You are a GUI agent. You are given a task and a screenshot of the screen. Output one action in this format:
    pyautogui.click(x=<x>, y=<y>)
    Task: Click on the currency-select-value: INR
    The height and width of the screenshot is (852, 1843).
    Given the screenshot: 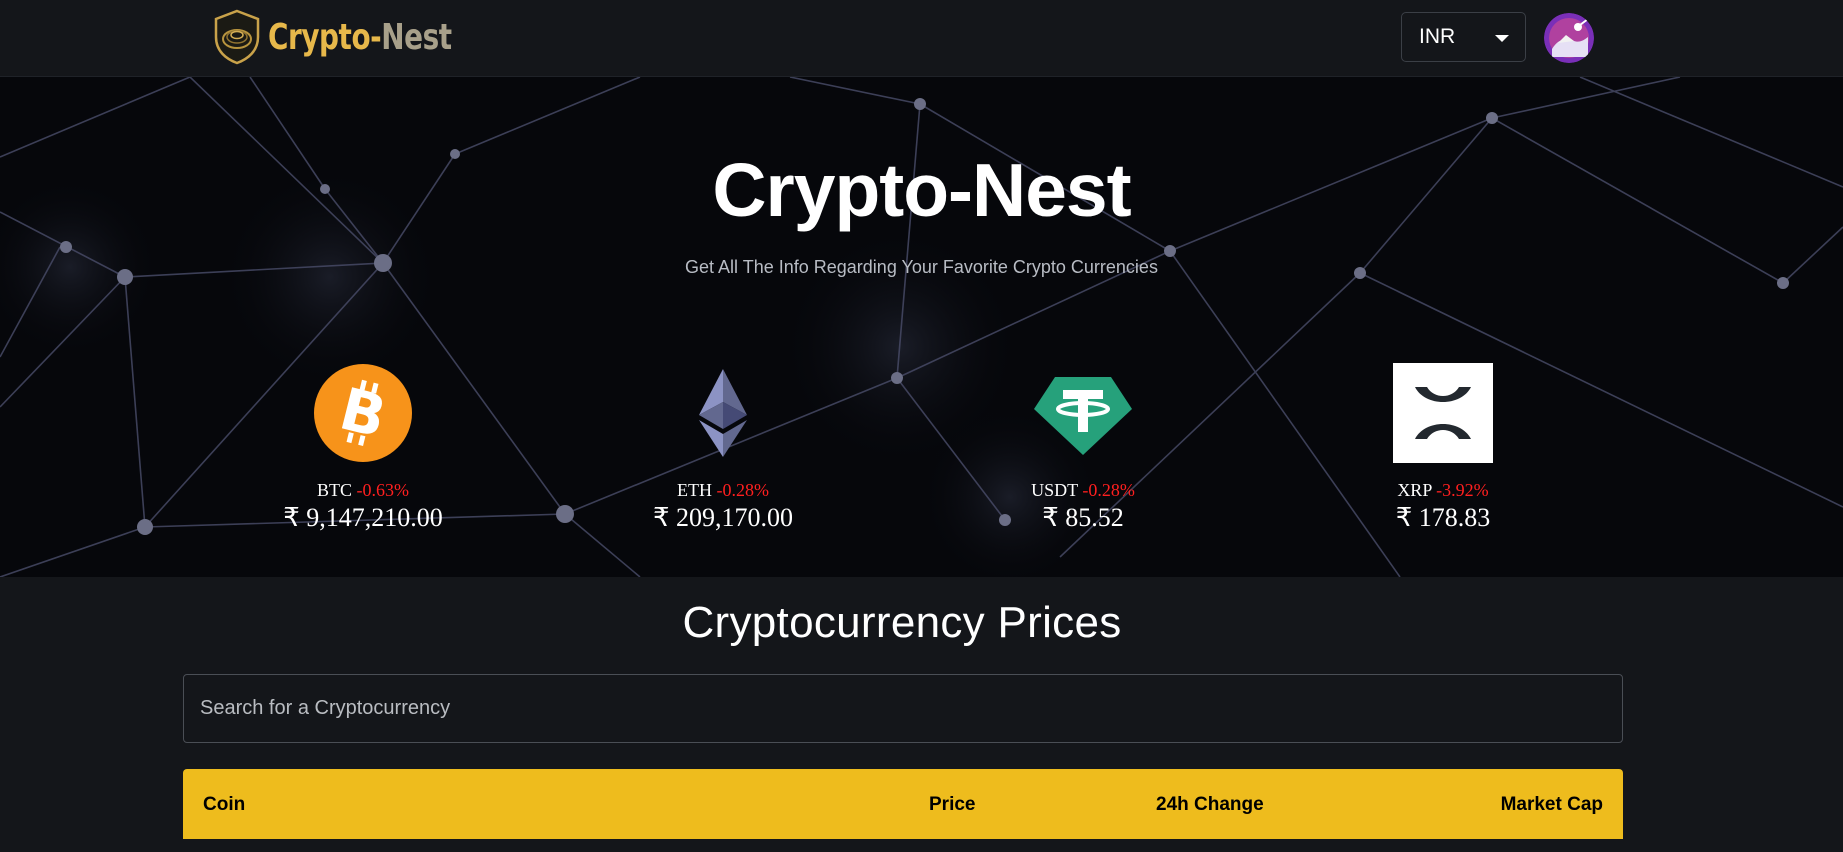 What is the action you would take?
    pyautogui.click(x=1437, y=36)
    